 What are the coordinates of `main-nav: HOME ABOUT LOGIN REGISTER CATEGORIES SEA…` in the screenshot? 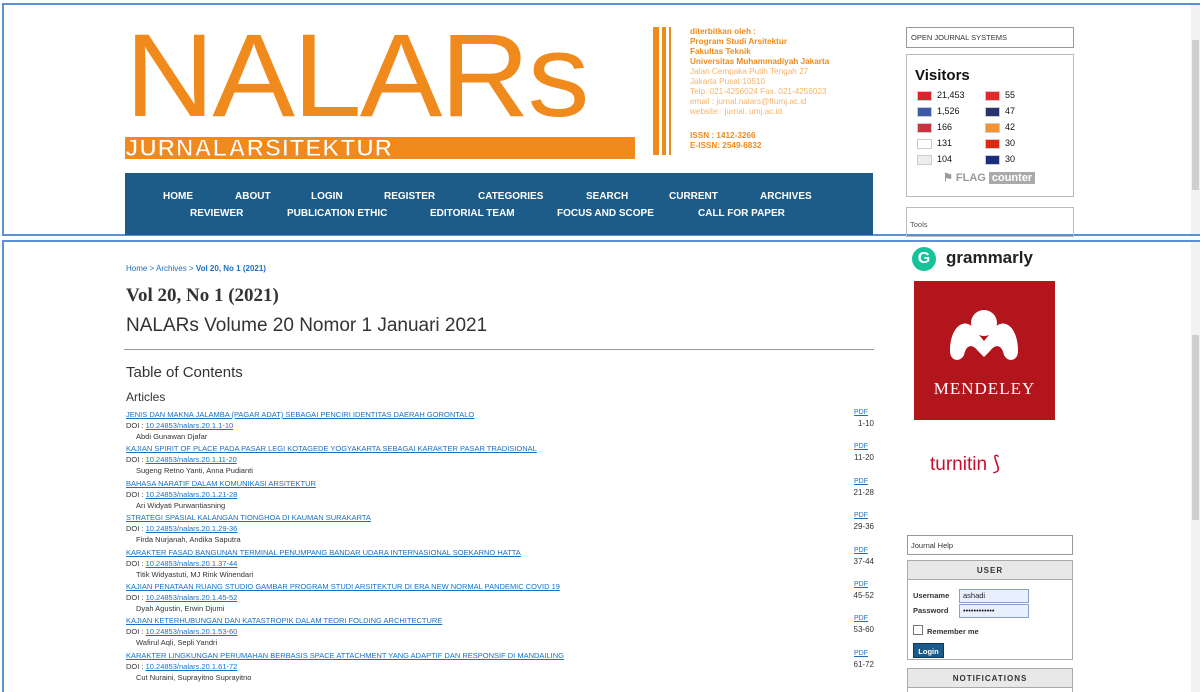 It's located at (499, 204).